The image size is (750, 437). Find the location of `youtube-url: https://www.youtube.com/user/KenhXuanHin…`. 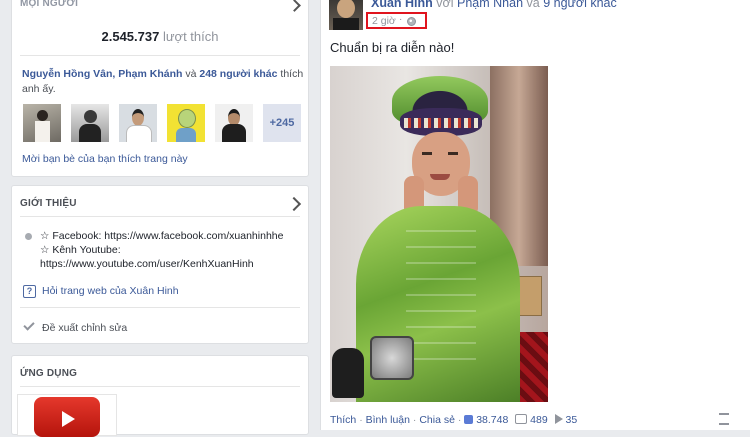

youtube-url: https://www.youtube.com/user/KenhXuanHin… is located at coordinates (174, 264).